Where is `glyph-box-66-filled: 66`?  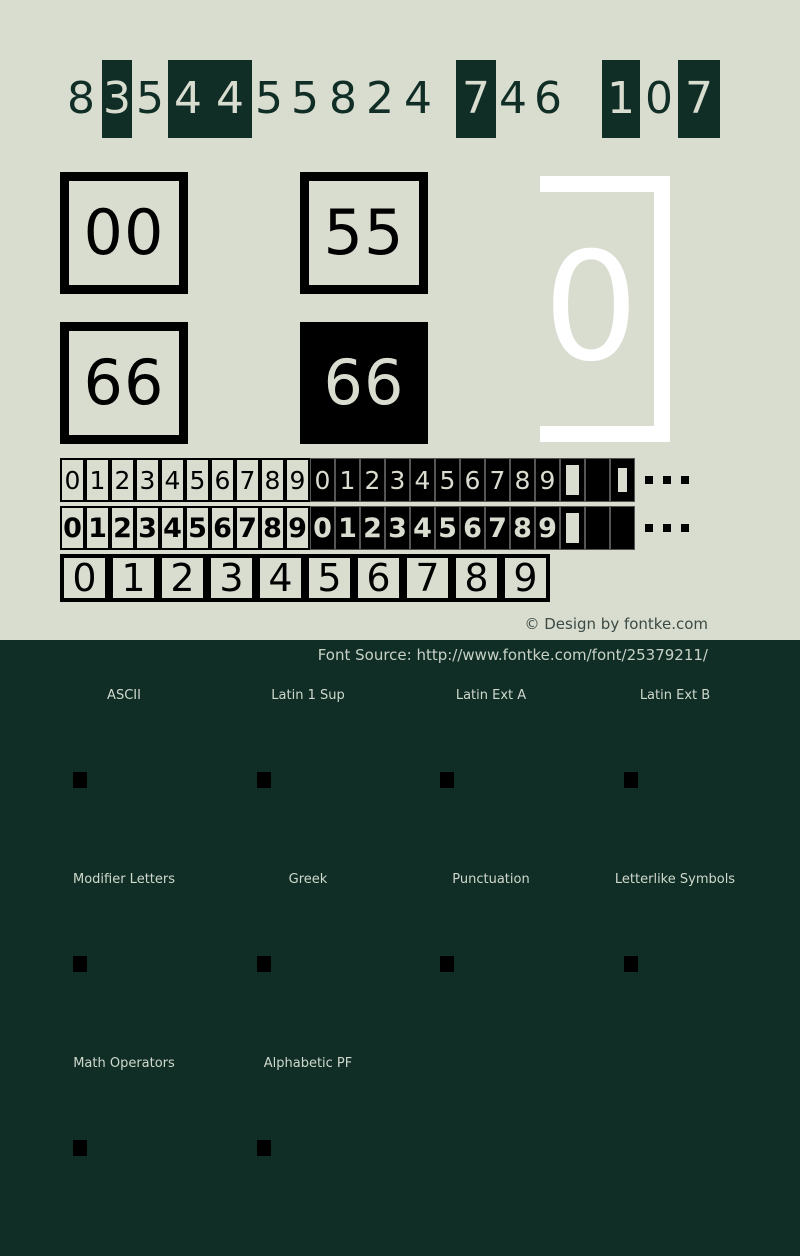 glyph-box-66-filled: 66 is located at coordinates (364, 383).